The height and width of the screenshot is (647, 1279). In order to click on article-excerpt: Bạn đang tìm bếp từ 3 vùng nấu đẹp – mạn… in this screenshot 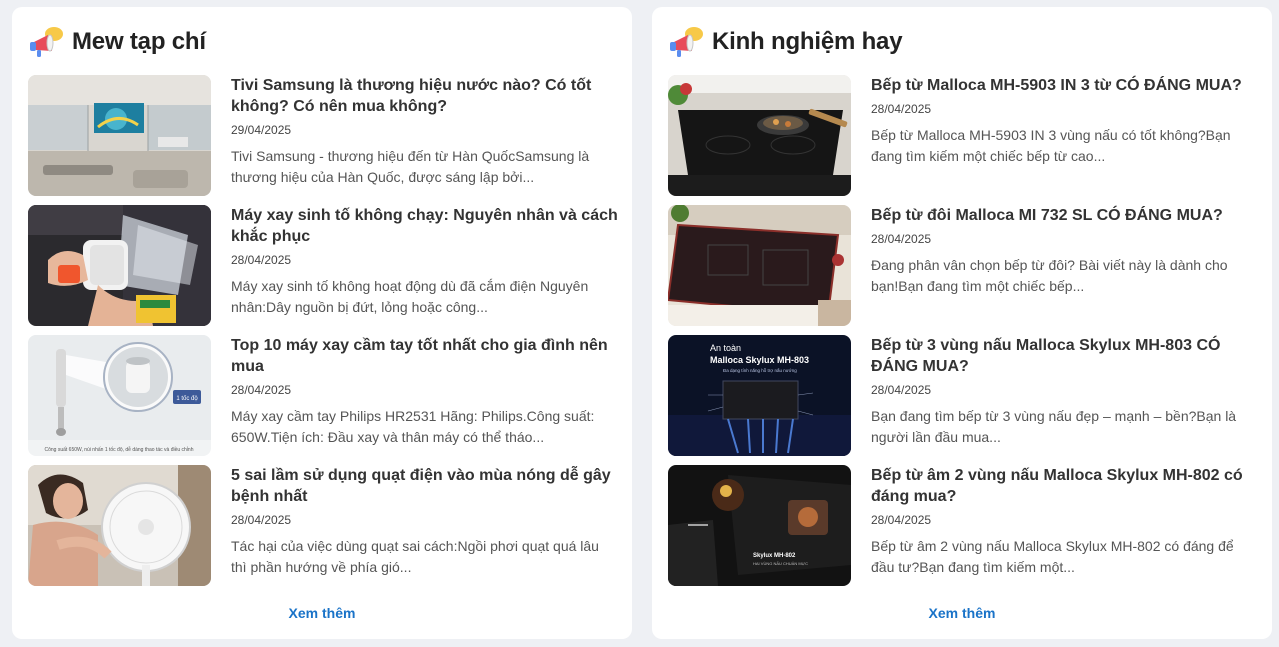, I will do `click(1054, 426)`.